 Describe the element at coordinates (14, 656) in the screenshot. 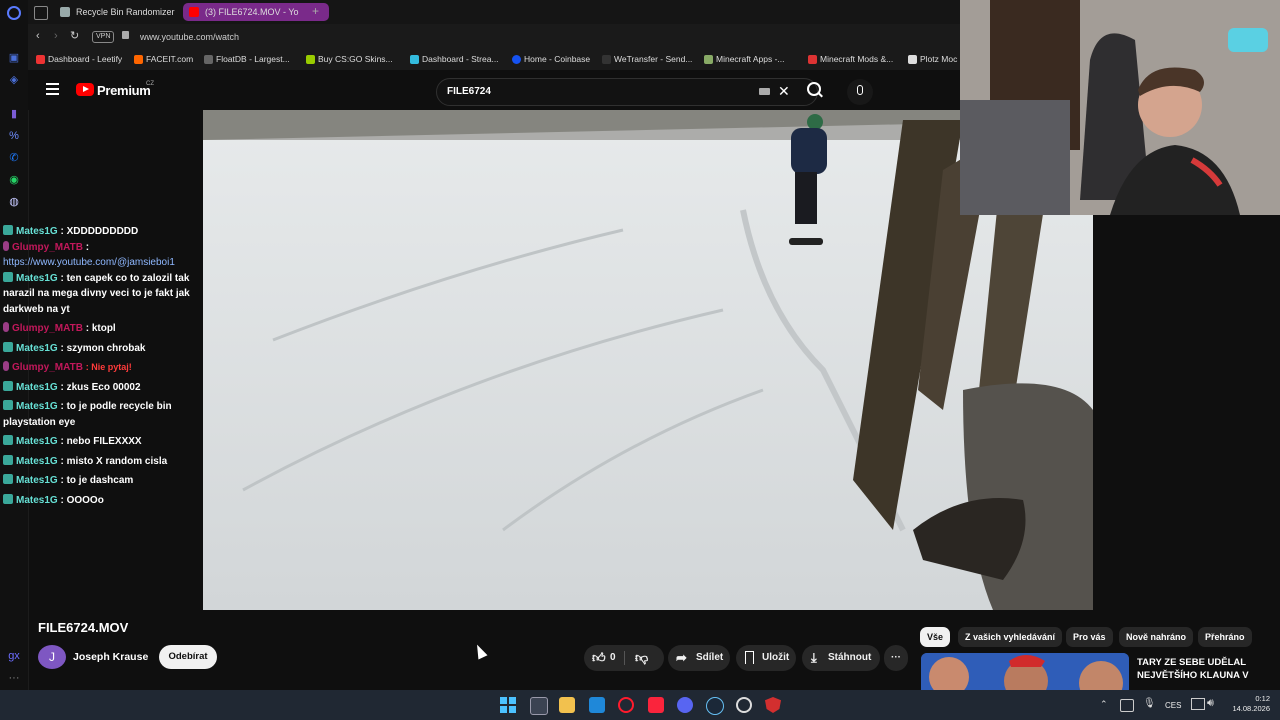

I see `gx-icon: gx` at that location.